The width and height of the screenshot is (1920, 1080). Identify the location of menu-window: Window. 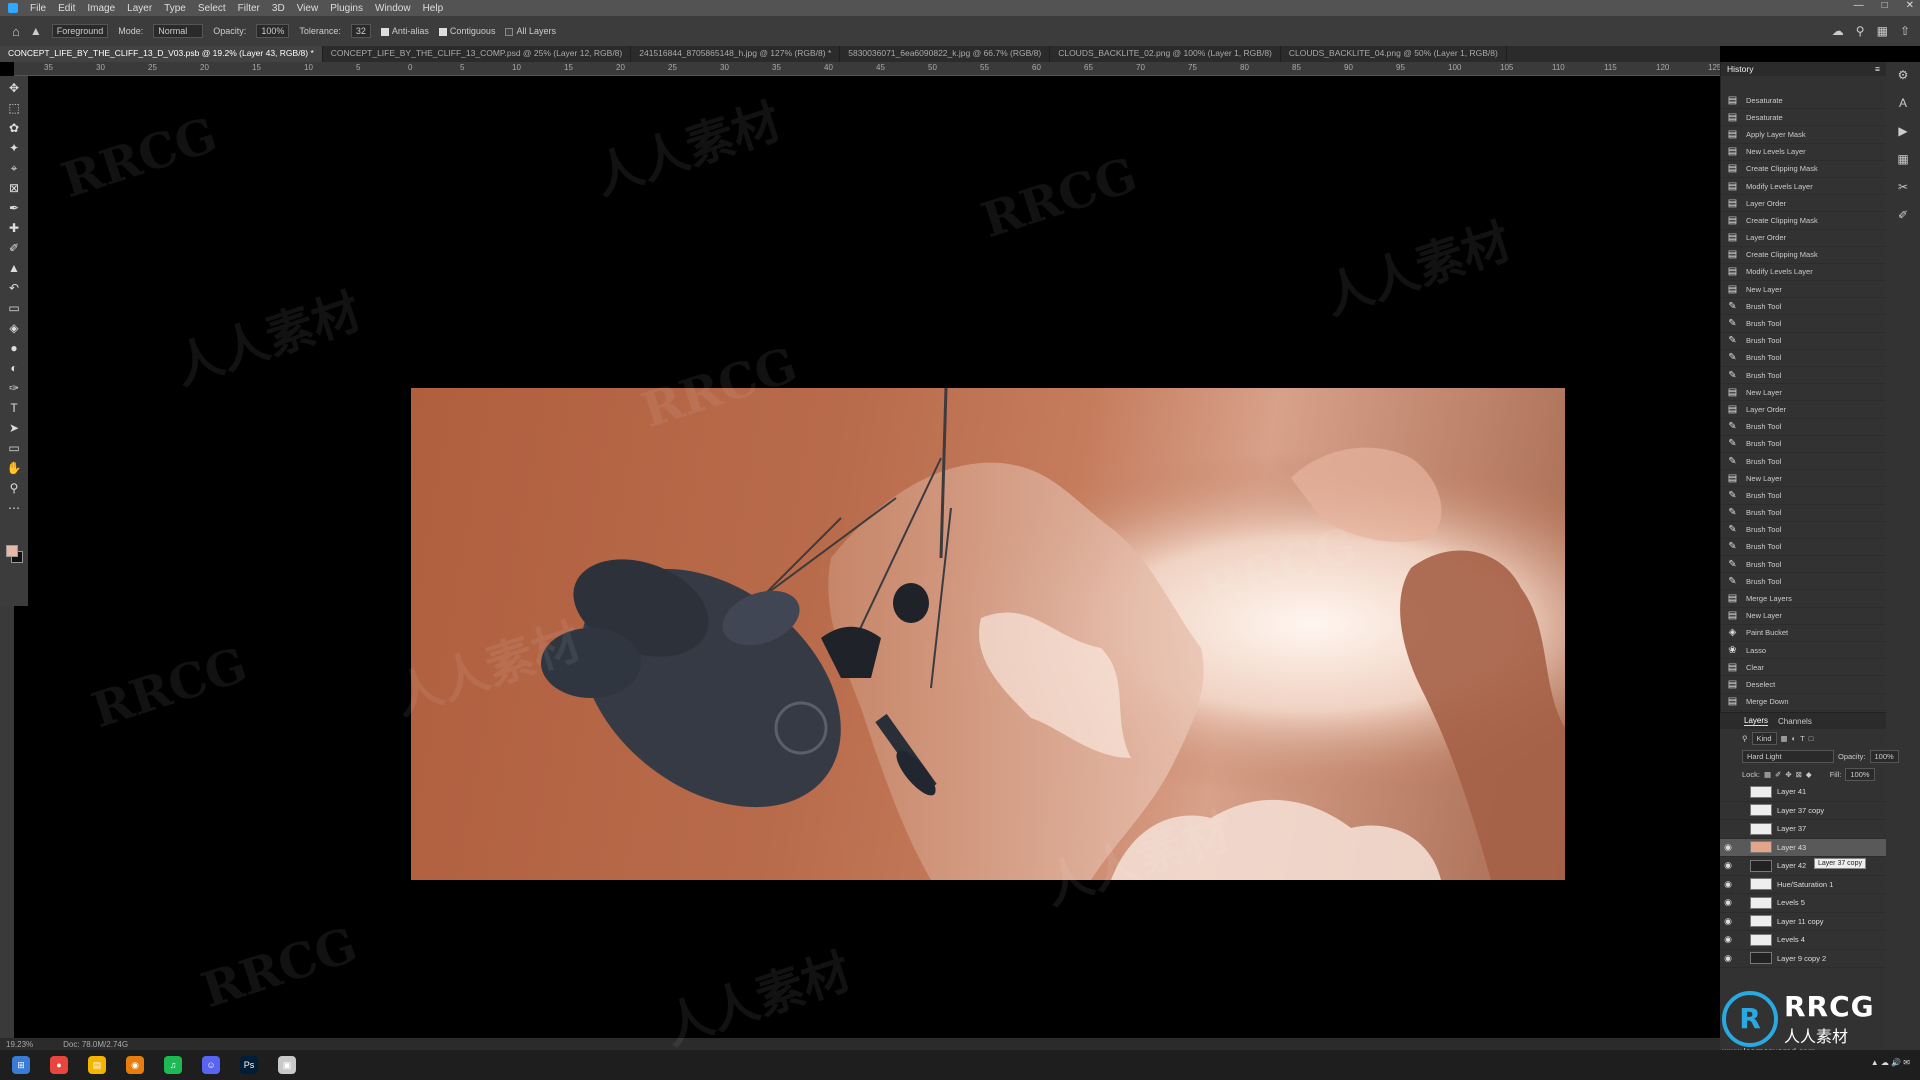
(393, 8).